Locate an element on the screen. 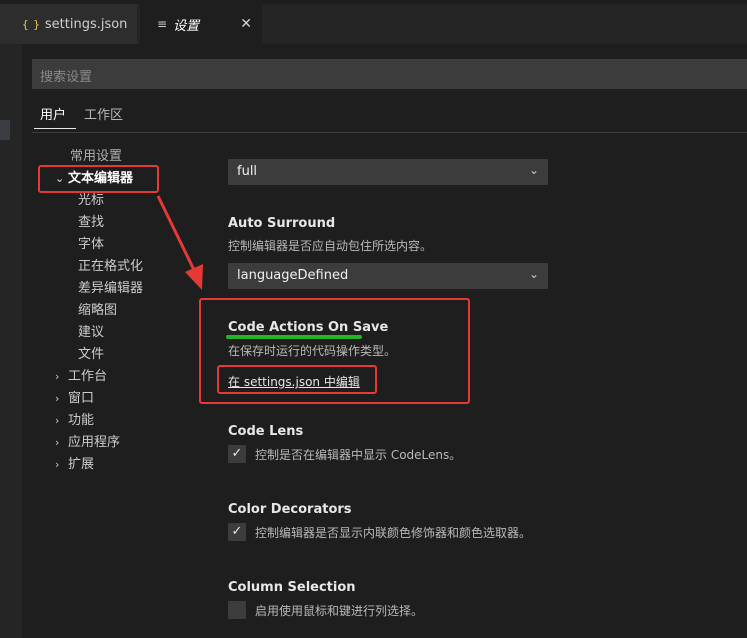 This screenshot has width=747, height=638. setting-desc-color-decorators: 控制编辑器是否显示内联颜色修饰器和颜色选取器。 is located at coordinates (393, 533).